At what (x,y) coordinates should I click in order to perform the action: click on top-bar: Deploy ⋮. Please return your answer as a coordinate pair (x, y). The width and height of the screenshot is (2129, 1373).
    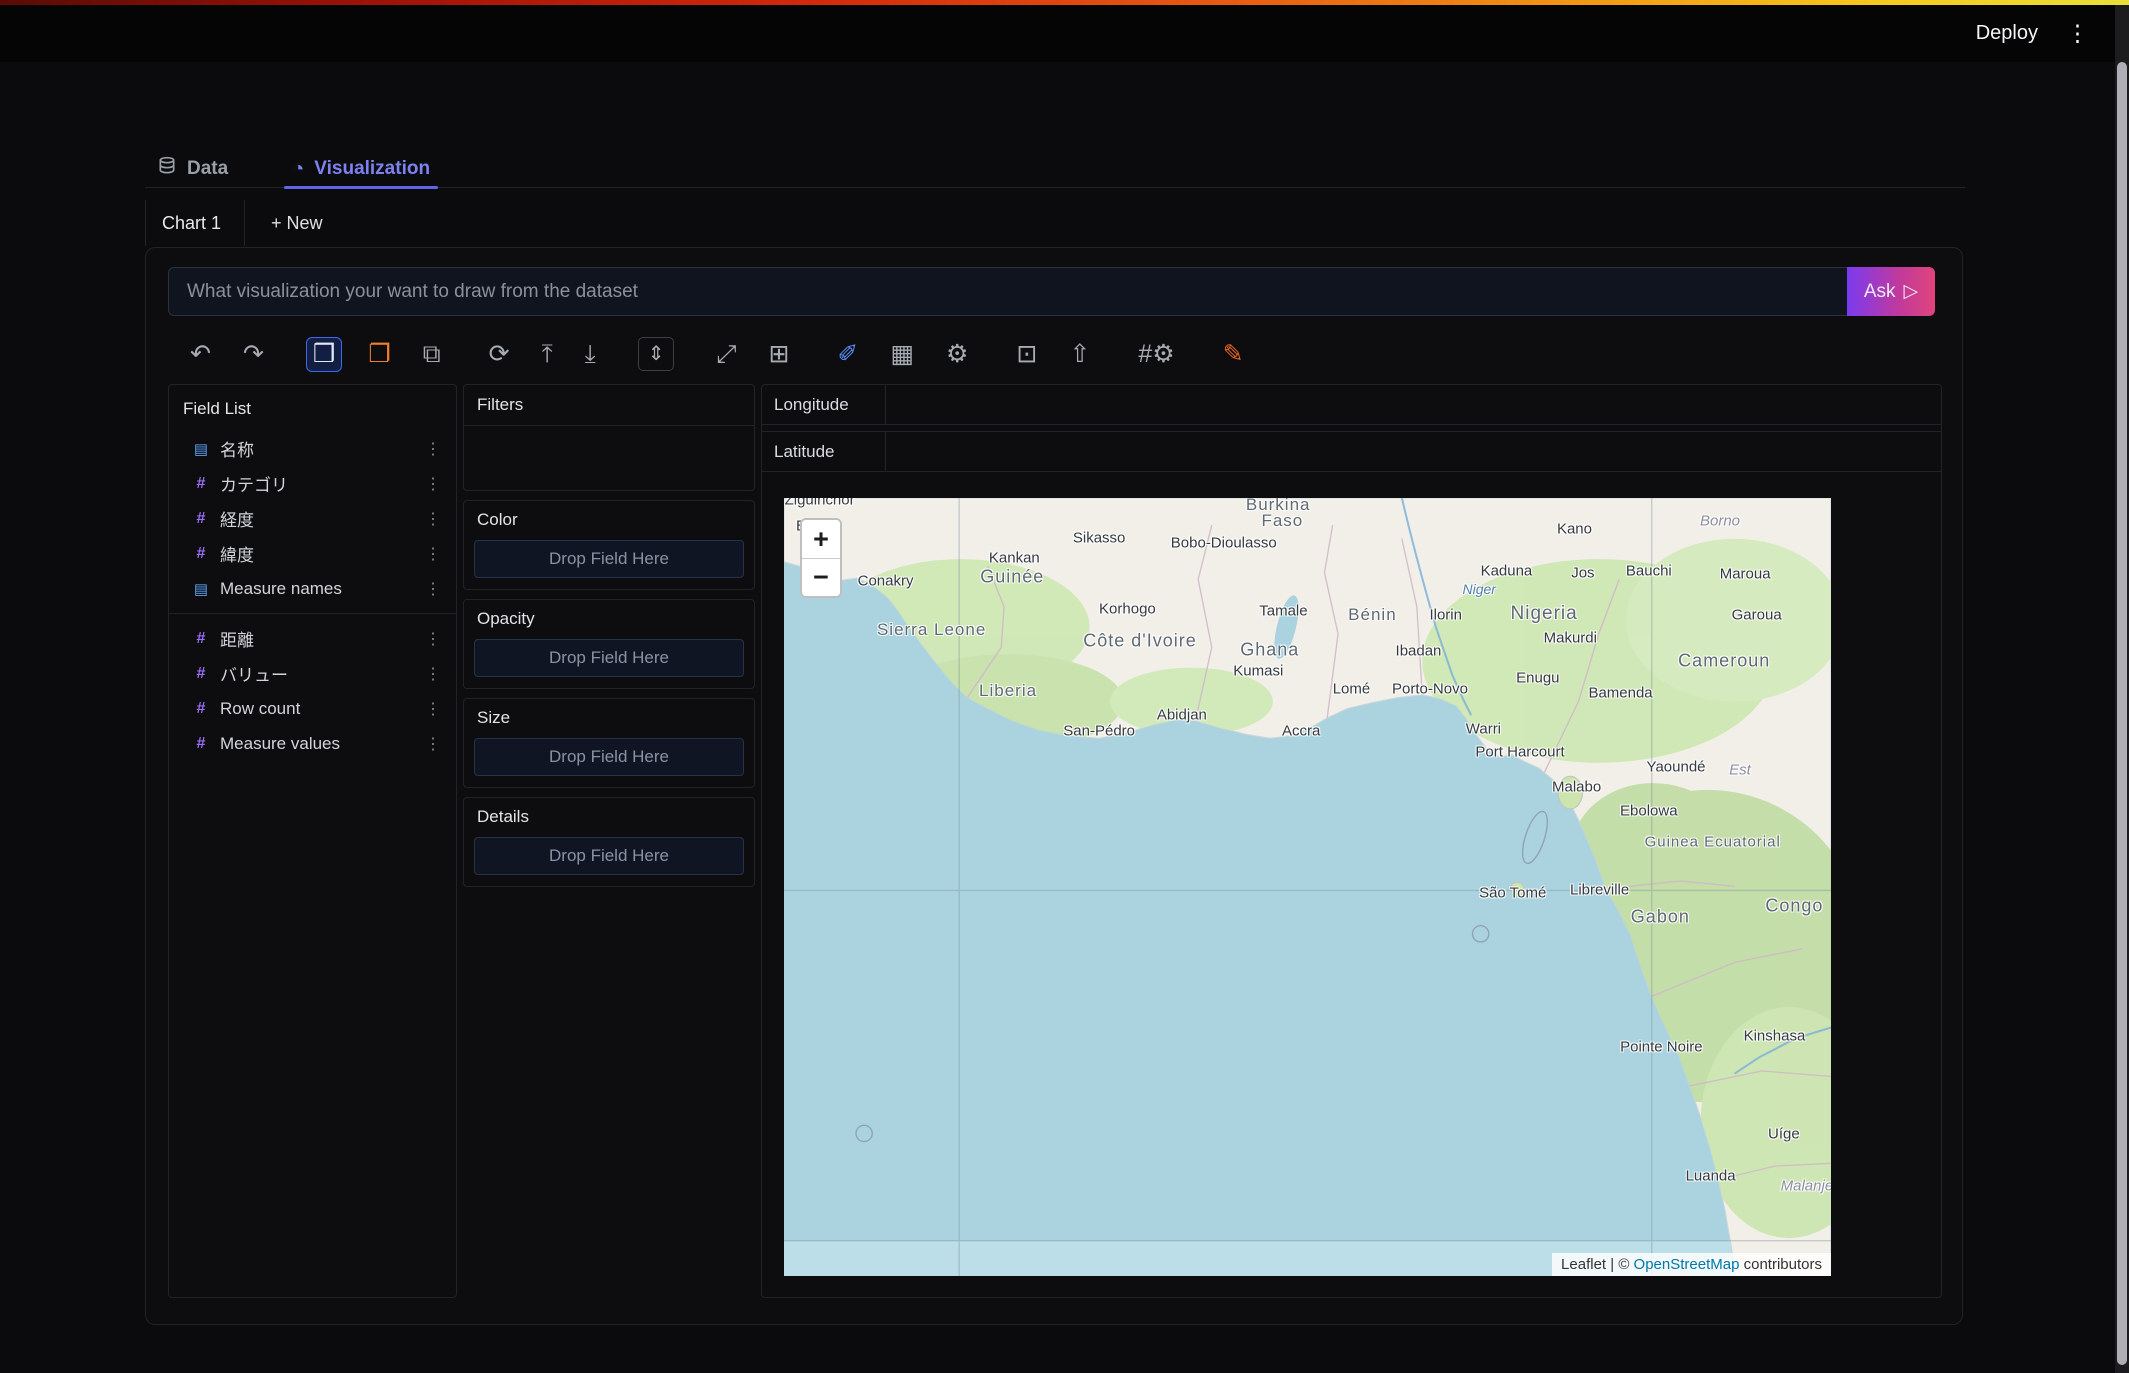
    Looking at the image, I should click on (1064, 33).